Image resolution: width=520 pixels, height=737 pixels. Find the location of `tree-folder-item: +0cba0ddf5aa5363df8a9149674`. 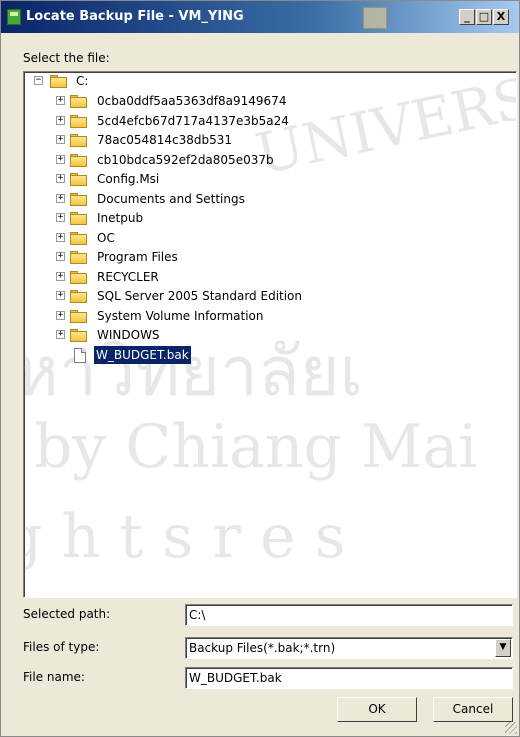

tree-folder-item: +0cba0ddf5aa5363df8a9149674 is located at coordinates (264, 101).